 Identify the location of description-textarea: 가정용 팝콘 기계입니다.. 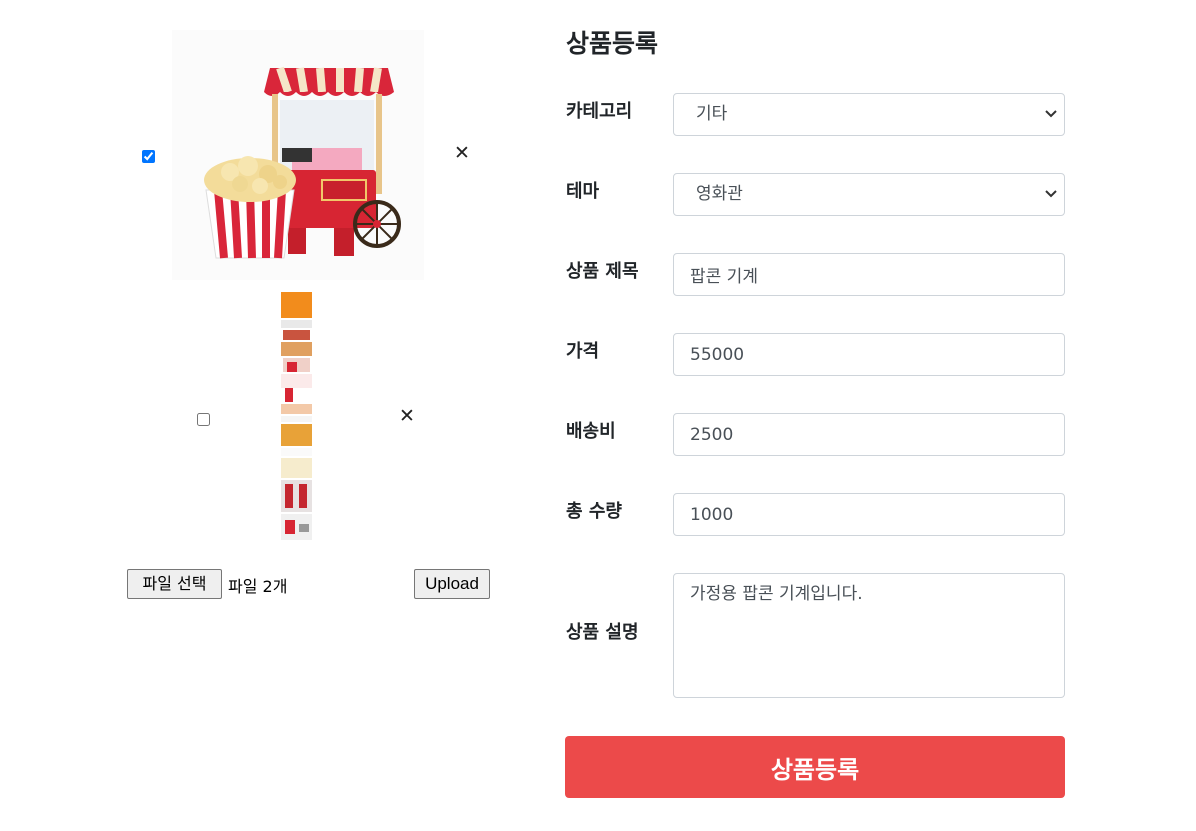
(869, 635).